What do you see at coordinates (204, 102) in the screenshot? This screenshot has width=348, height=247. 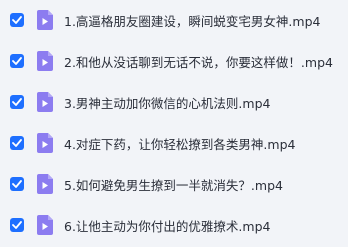 I see `file-name: 3.男神主动加你微信的心机法则.mp4` at bounding box center [204, 102].